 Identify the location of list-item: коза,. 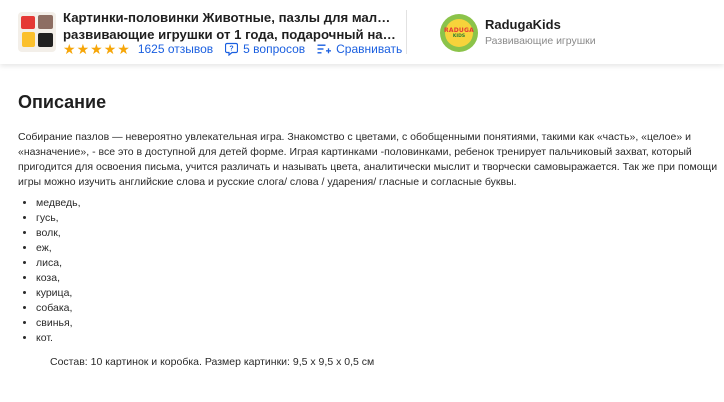
(58, 278).